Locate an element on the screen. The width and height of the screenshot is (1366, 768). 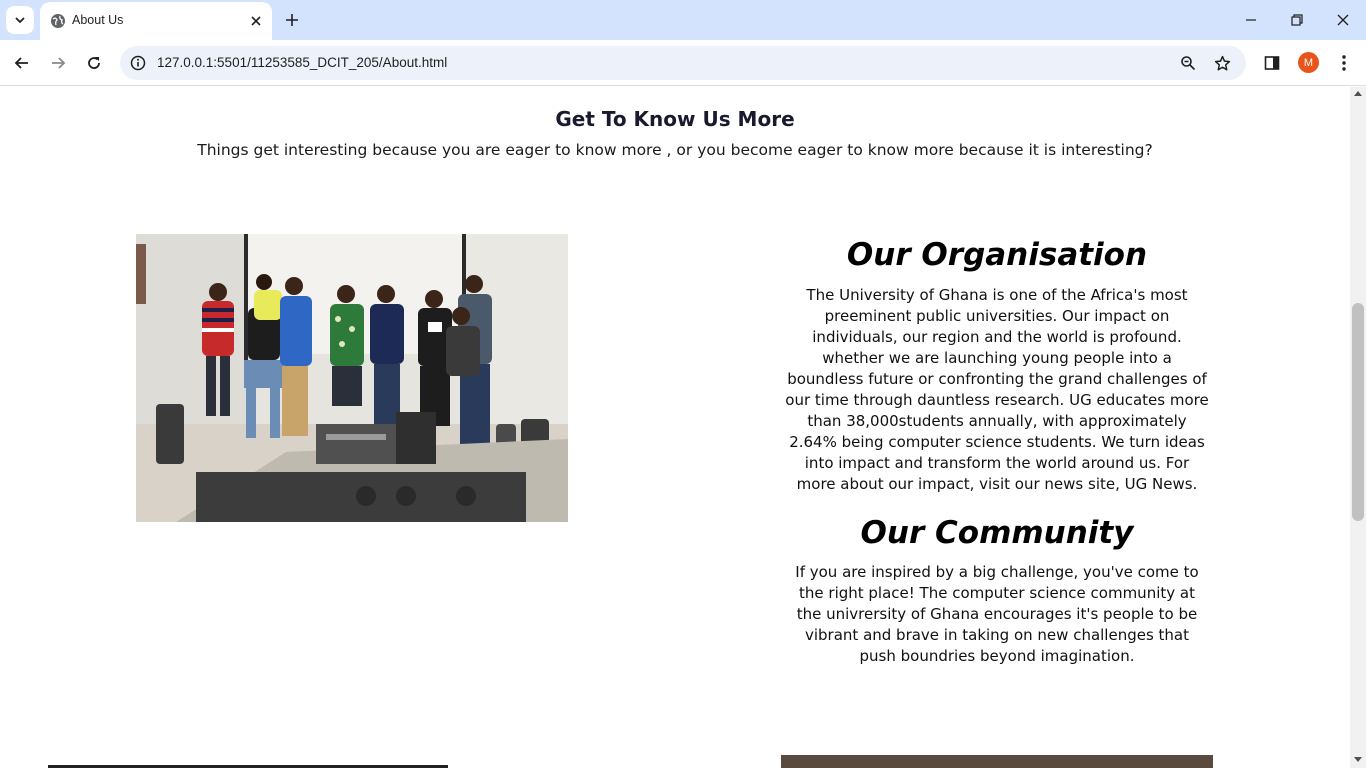
site-info-button is located at coordinates (138, 63).